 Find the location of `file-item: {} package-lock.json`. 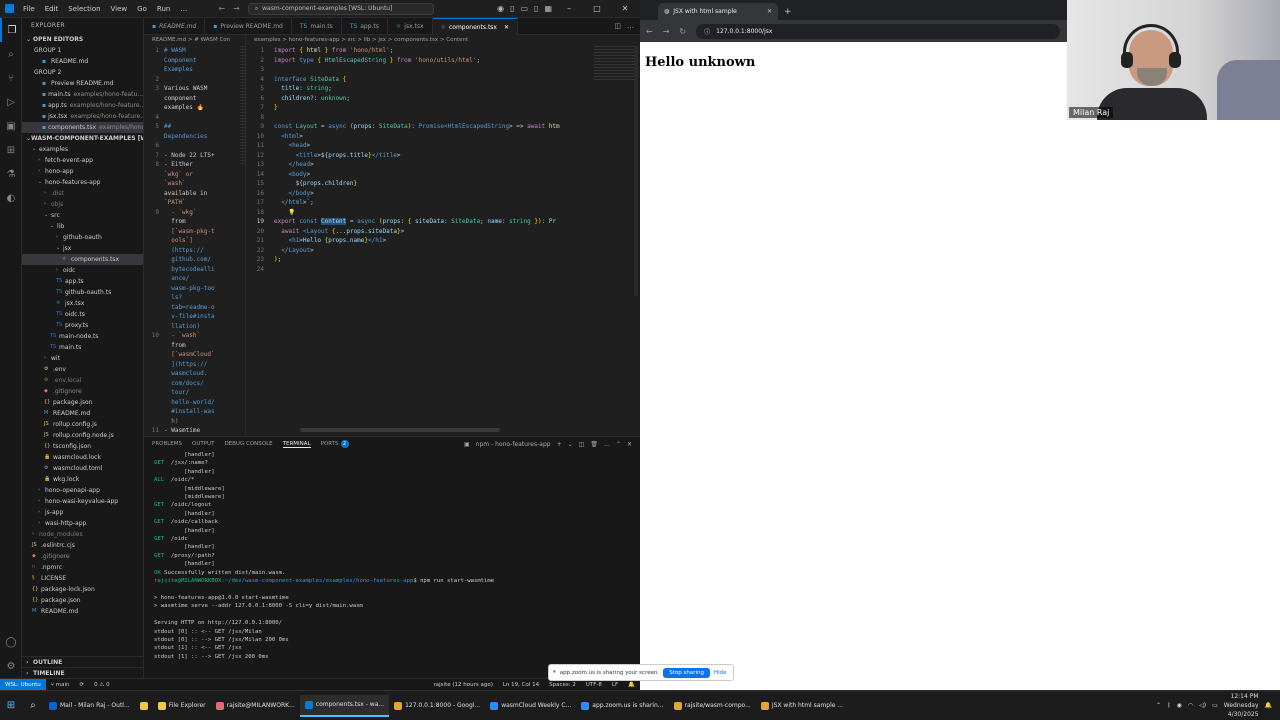

file-item: {} package-lock.json is located at coordinates (82, 589).